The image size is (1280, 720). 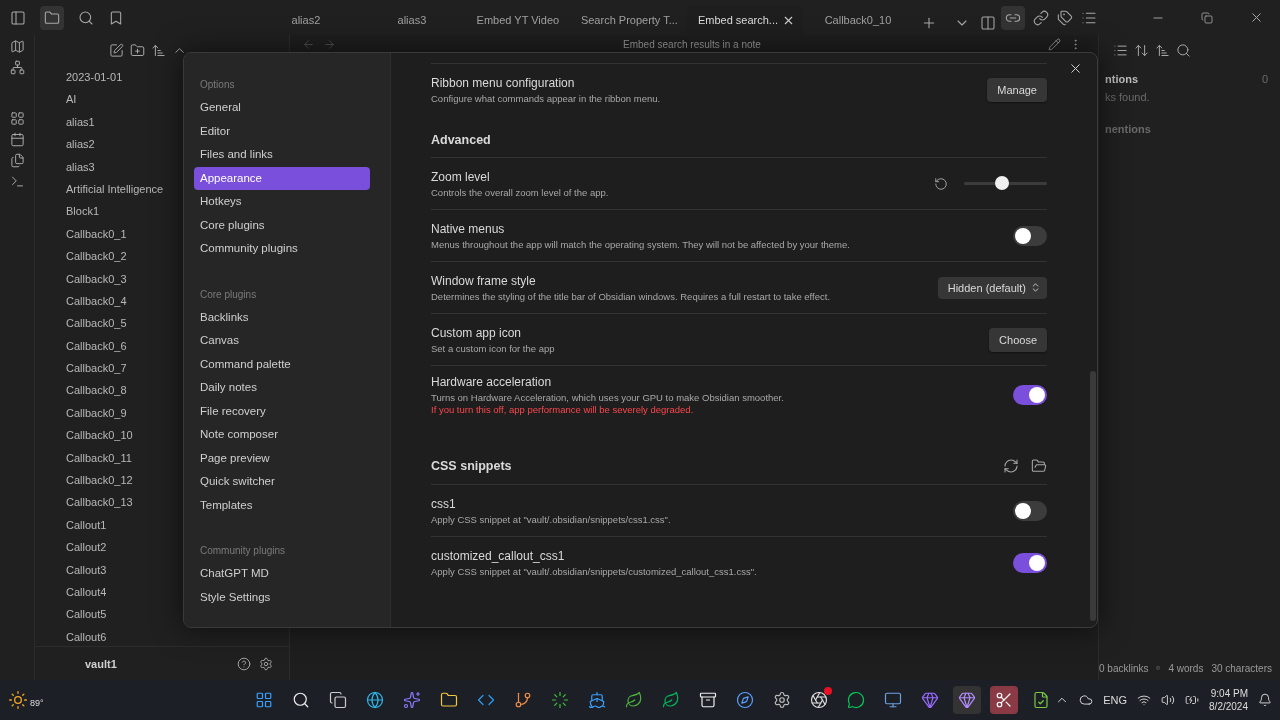 I want to click on globe-icon, so click(x=375, y=700).